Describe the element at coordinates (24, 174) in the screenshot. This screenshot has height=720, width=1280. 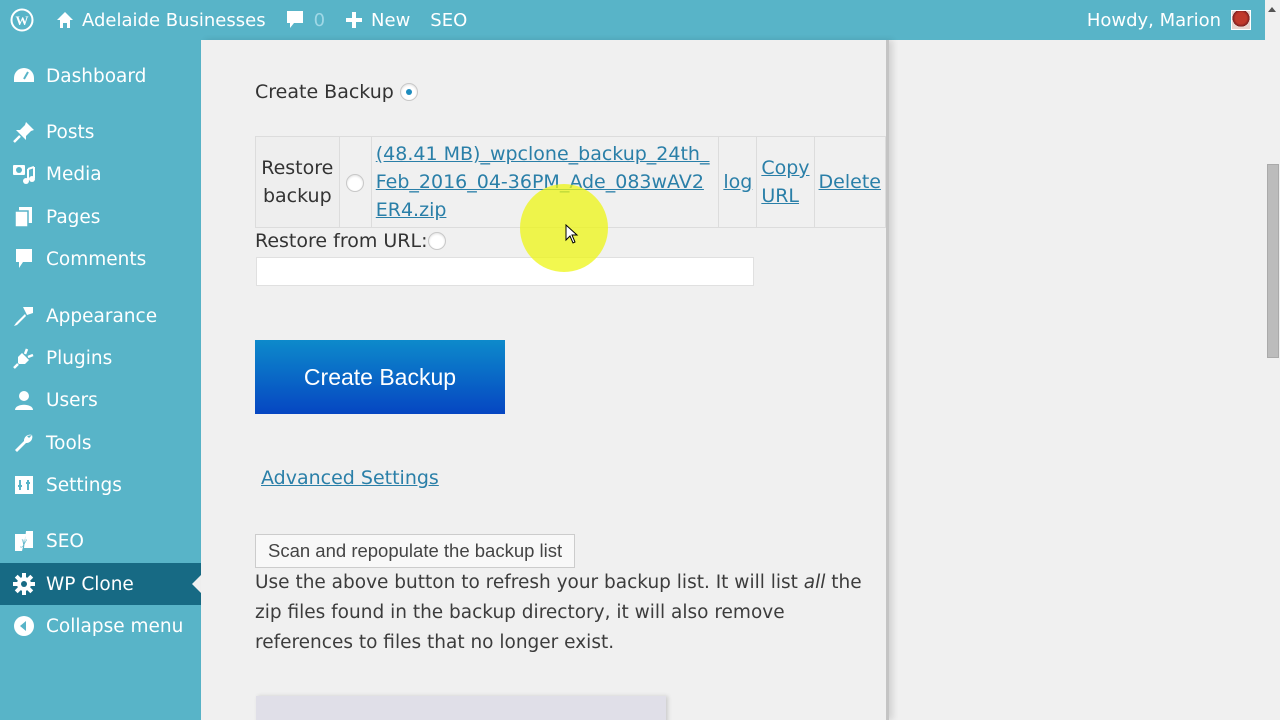
I see `media-icon` at that location.